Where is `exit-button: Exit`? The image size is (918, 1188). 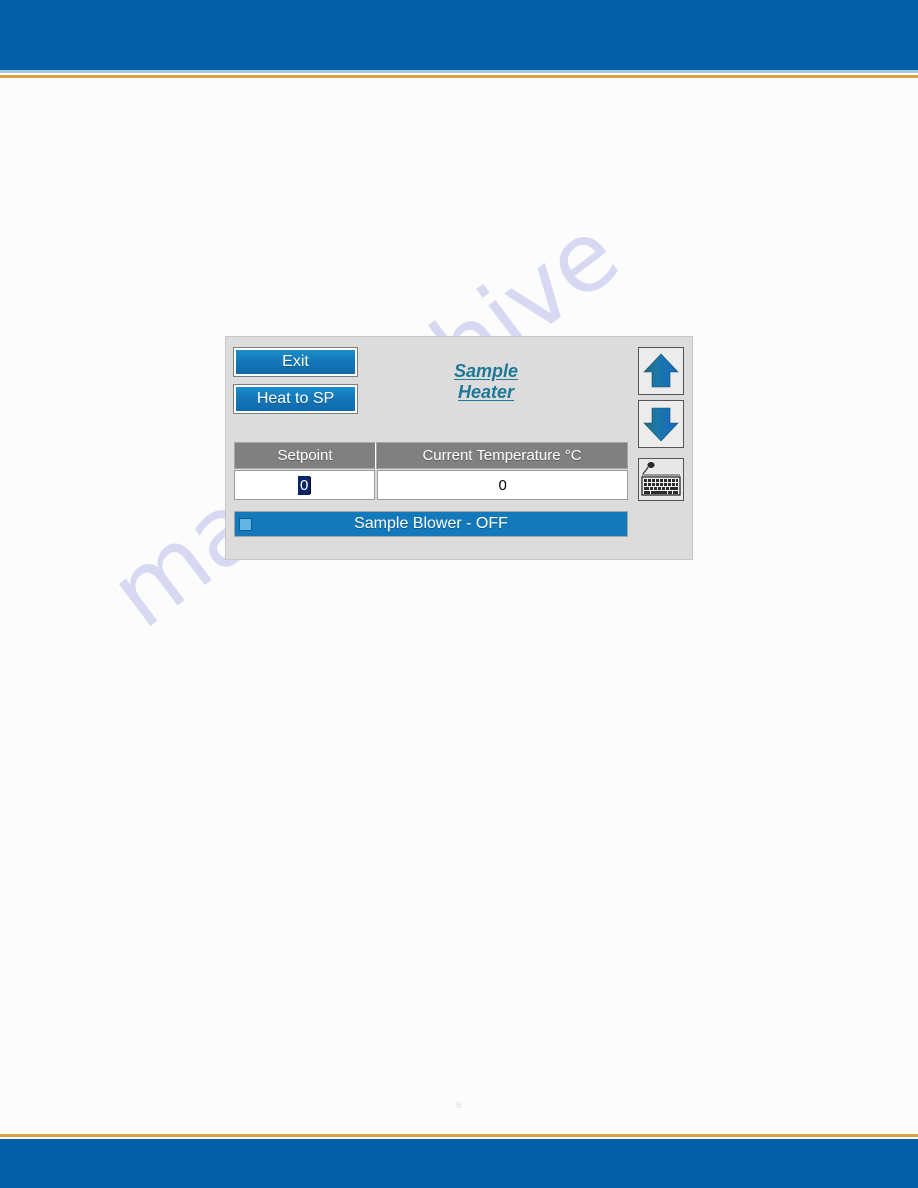 exit-button: Exit is located at coordinates (295, 362).